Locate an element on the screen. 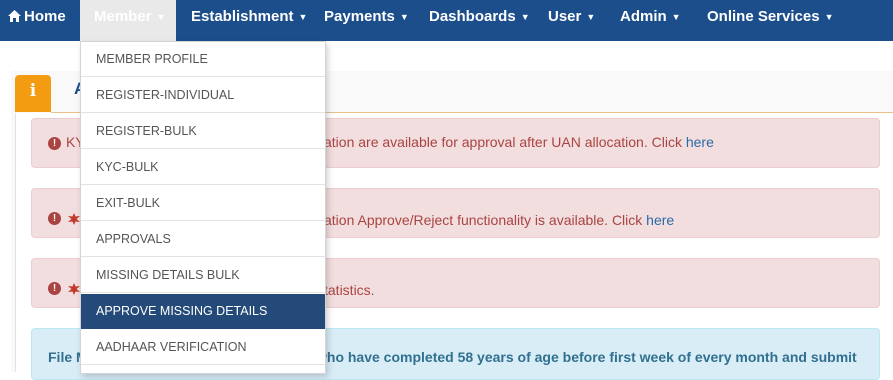 This screenshot has height=380, width=893. info-tab: i is located at coordinates (33, 93).